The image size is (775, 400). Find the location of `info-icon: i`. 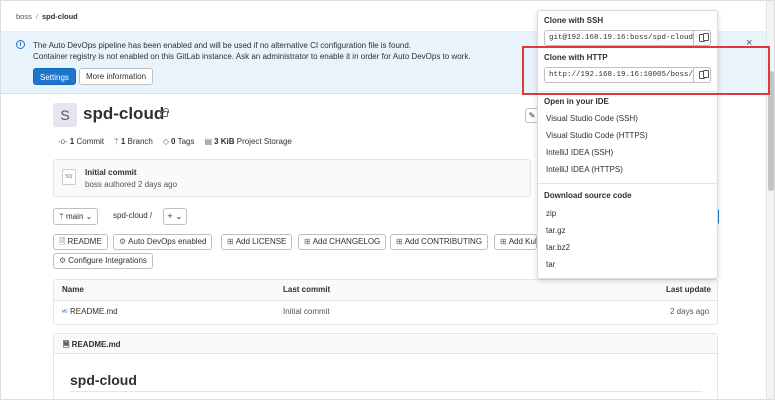

info-icon: i is located at coordinates (20, 44).